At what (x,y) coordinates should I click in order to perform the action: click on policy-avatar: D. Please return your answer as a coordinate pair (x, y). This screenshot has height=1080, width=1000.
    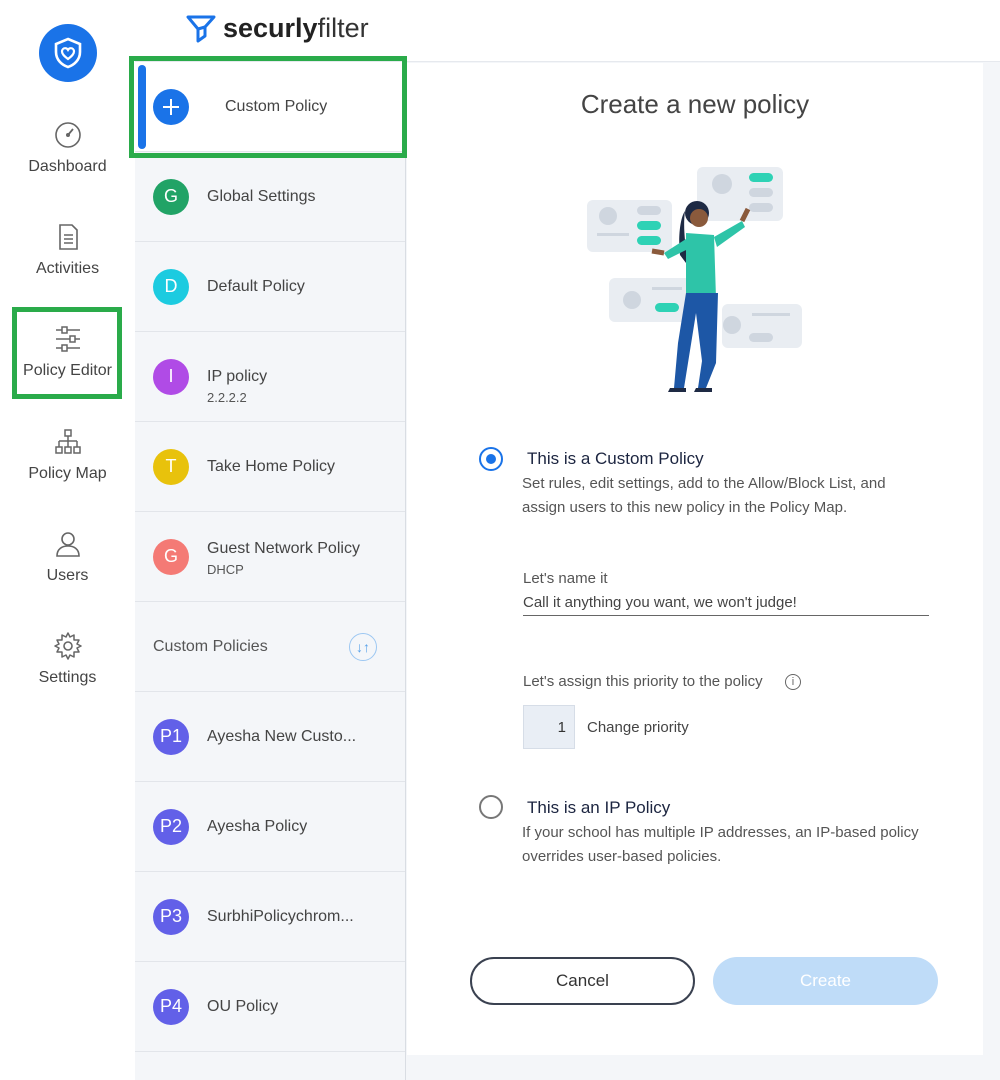
    Looking at the image, I should click on (171, 286).